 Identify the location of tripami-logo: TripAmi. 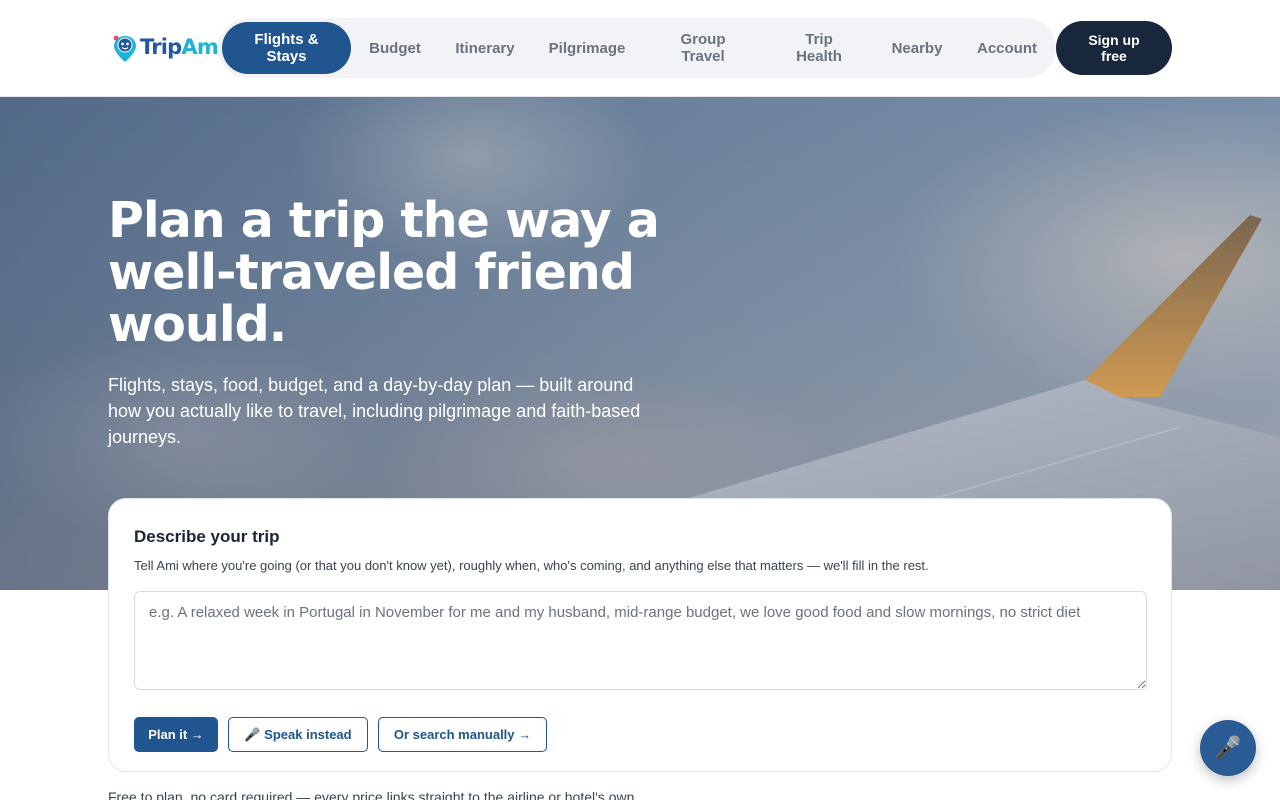
(168, 47).